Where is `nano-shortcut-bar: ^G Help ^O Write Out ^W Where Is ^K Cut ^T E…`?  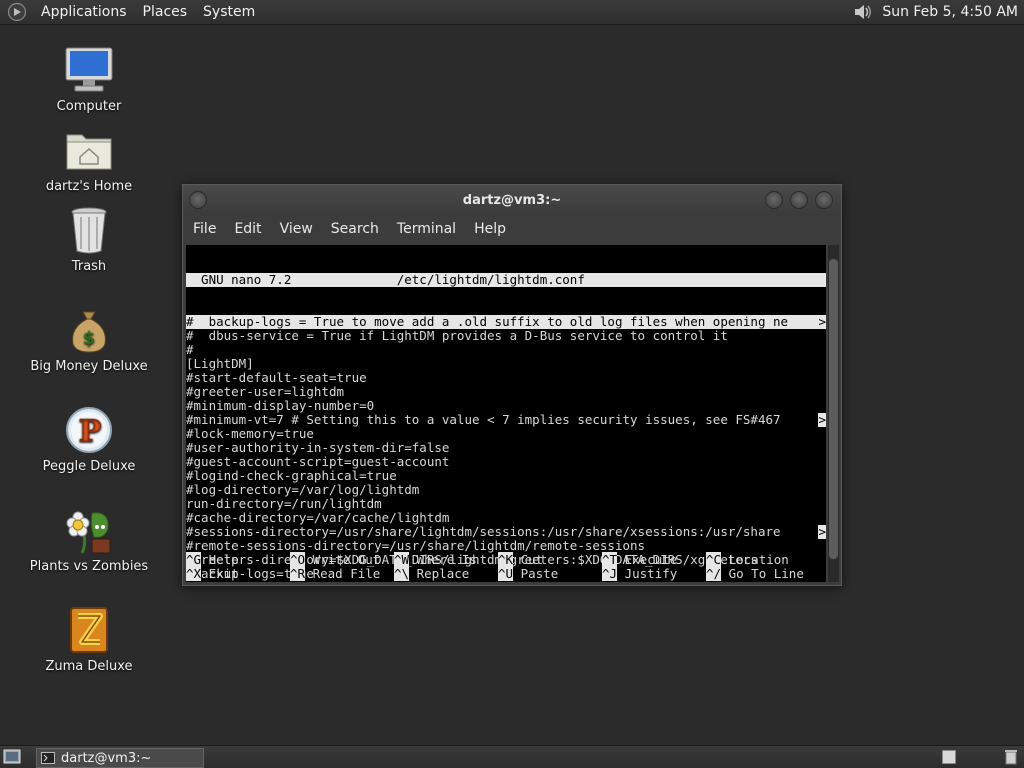 nano-shortcut-bar: ^G Help ^O Write Out ^W Where Is ^K Cut ^T E… is located at coordinates (506, 566).